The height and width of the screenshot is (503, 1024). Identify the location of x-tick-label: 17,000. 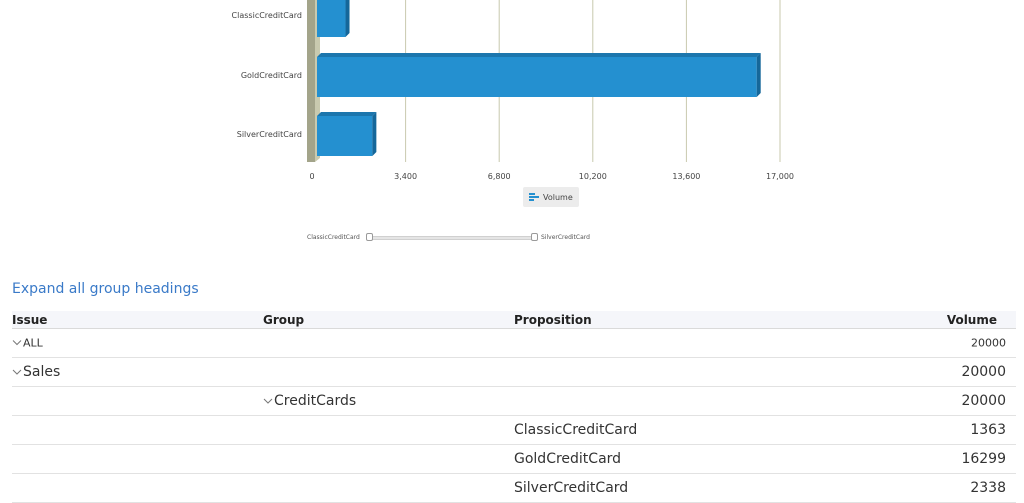
(780, 176).